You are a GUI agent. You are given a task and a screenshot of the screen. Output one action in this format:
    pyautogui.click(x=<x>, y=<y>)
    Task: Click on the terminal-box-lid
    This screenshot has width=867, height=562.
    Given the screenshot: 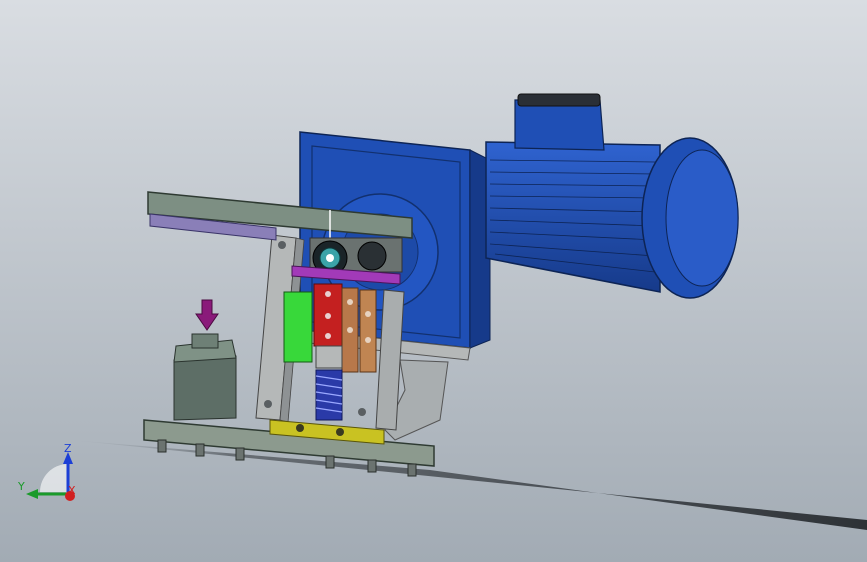 What is the action you would take?
    pyautogui.click(x=559, y=100)
    